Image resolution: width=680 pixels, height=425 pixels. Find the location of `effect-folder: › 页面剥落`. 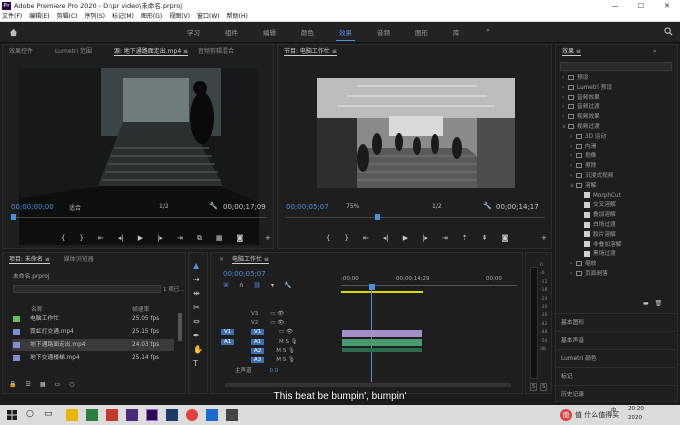

effect-folder: › 页面剥落 is located at coordinates (583, 275).